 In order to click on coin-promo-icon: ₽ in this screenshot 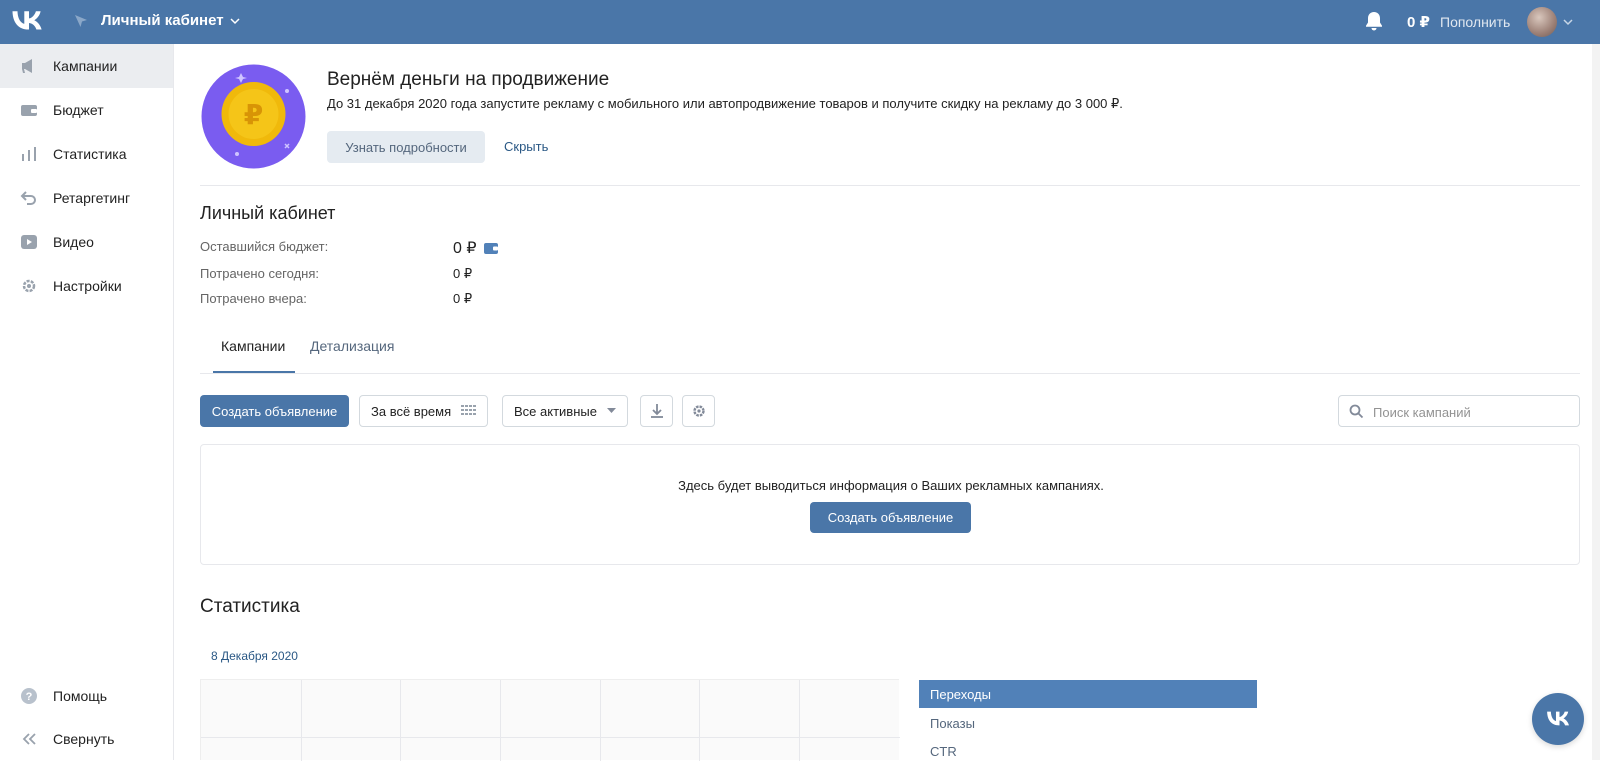, I will do `click(253, 116)`.